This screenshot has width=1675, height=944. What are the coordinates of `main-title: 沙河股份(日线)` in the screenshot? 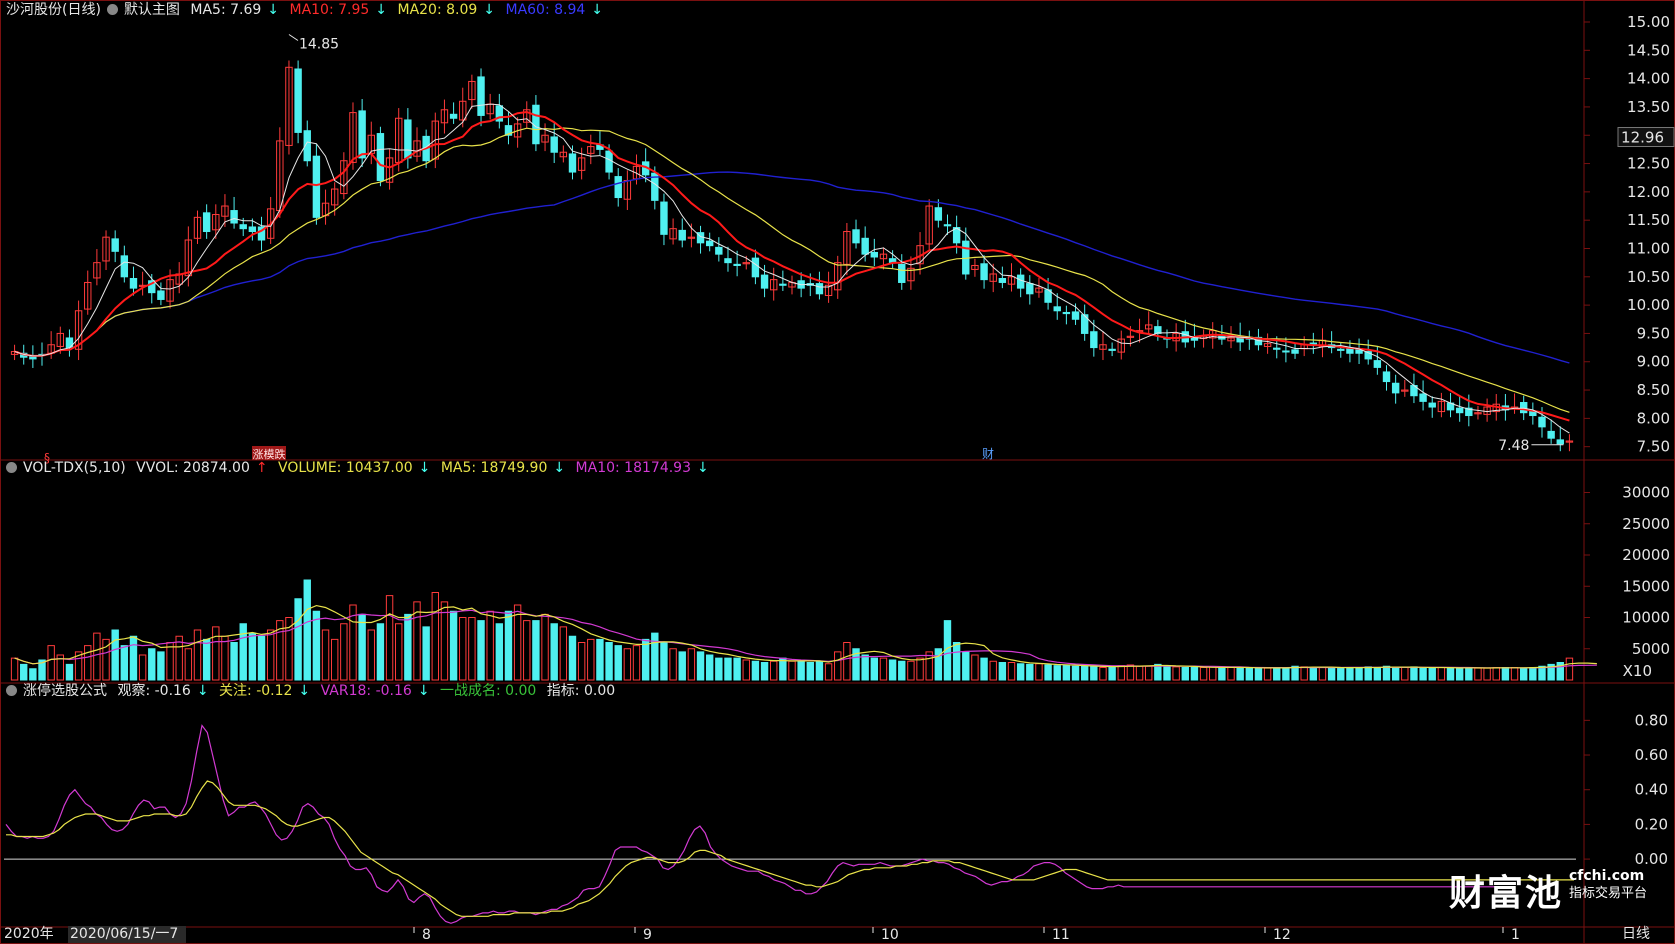 It's located at (53, 10).